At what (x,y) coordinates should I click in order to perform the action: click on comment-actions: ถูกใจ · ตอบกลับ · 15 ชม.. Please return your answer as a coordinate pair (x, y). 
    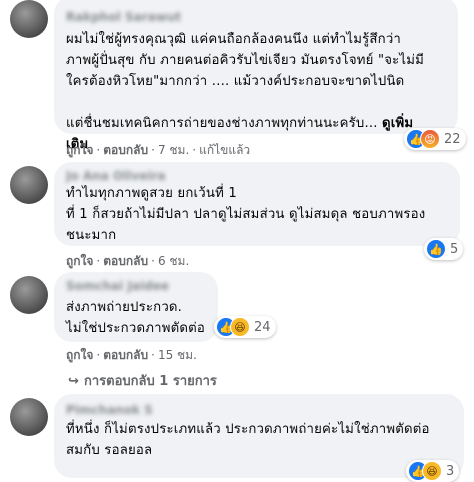
    Looking at the image, I should click on (131, 355).